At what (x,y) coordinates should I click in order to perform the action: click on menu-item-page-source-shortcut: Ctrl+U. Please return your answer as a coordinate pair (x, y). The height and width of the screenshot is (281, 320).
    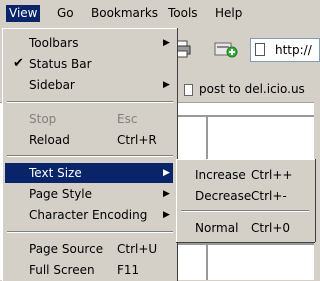
    Looking at the image, I should click on (137, 249).